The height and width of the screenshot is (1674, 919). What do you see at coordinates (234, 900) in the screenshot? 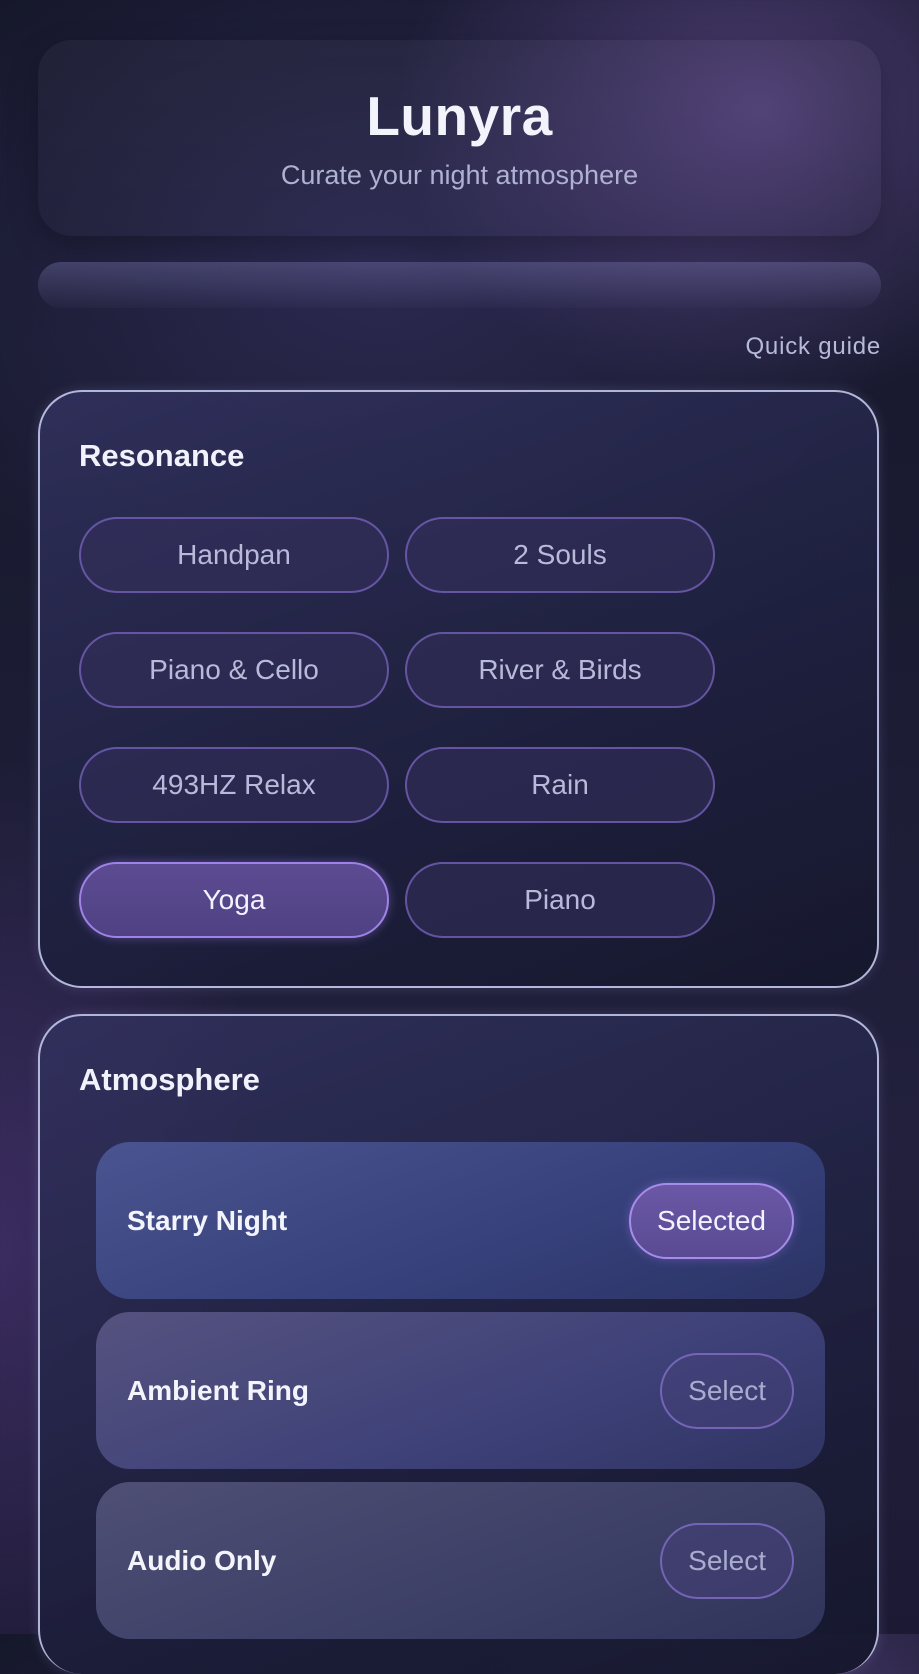
I see `chip-yoga: Yoga` at bounding box center [234, 900].